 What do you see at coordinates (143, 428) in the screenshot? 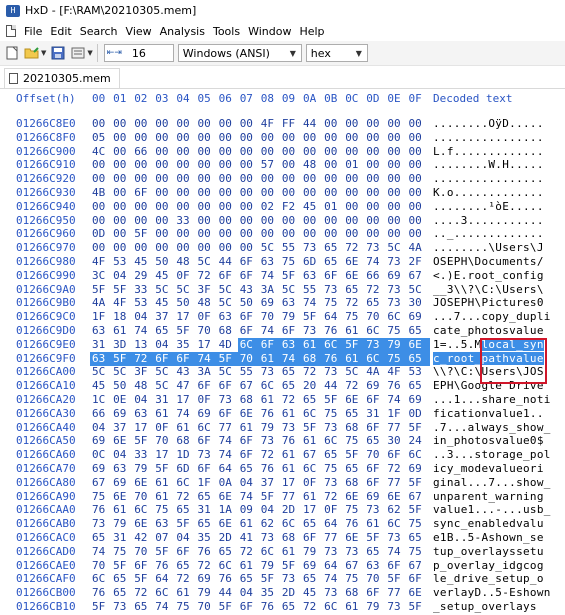
I see `hex-byte: 17` at bounding box center [143, 428].